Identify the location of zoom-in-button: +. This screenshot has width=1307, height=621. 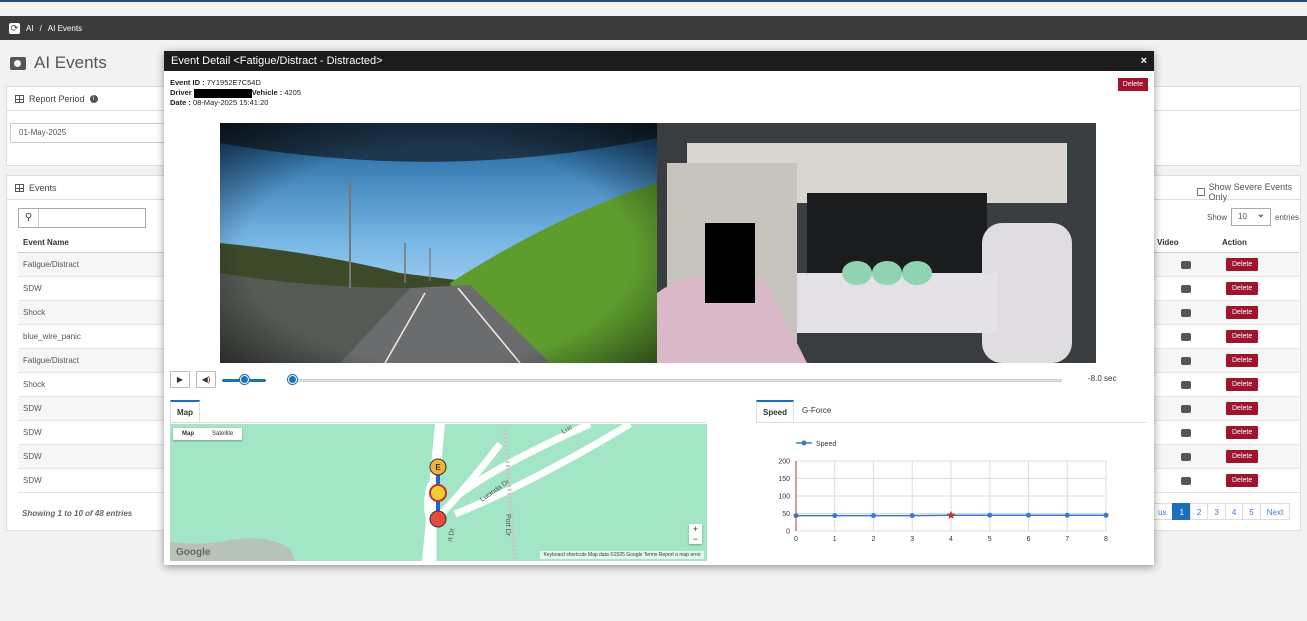
(695, 529).